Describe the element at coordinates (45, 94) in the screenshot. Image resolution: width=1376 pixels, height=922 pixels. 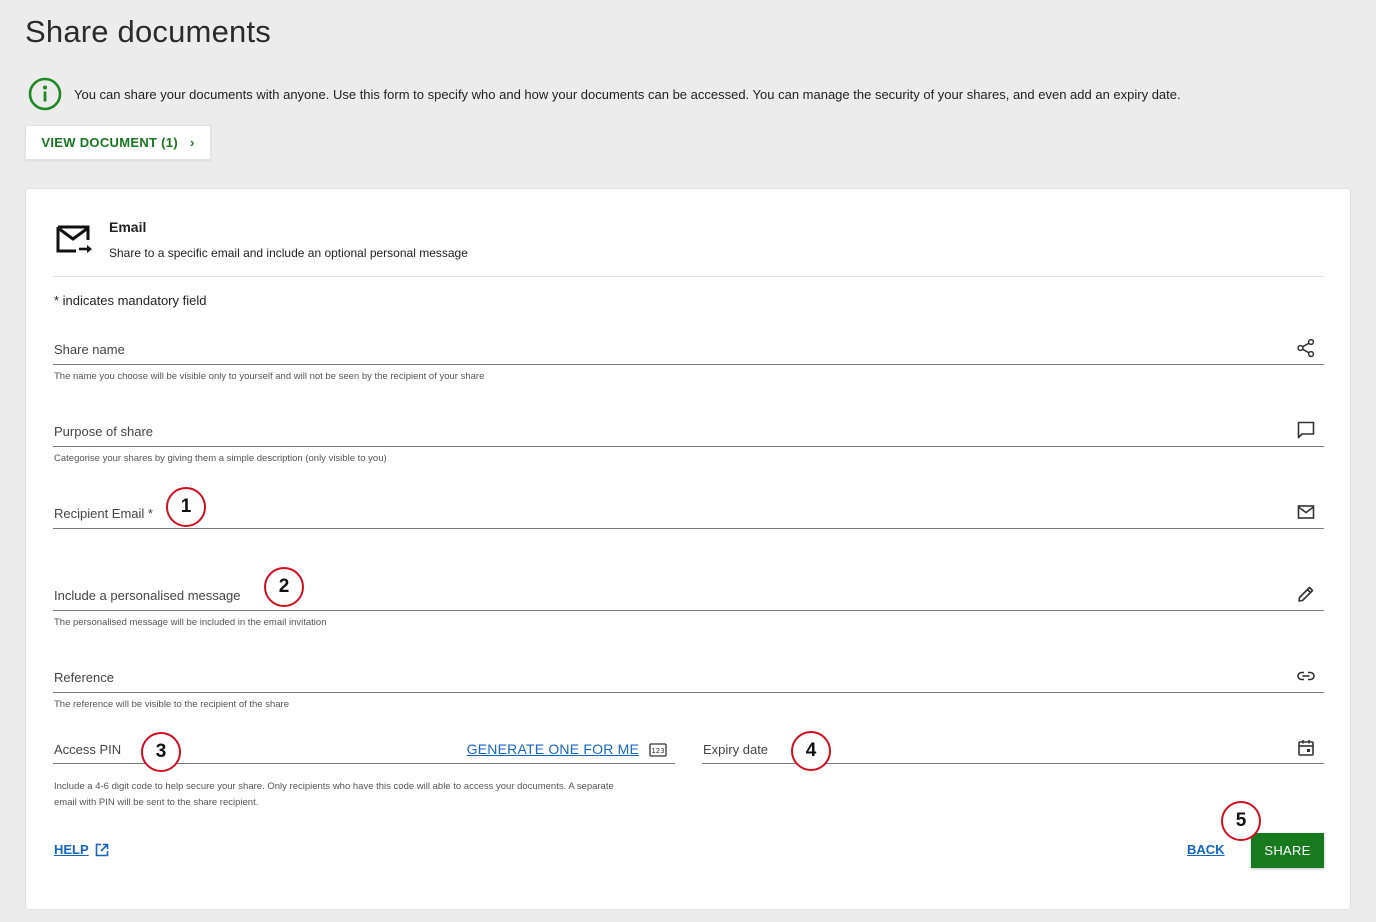
I see `info-icon` at that location.